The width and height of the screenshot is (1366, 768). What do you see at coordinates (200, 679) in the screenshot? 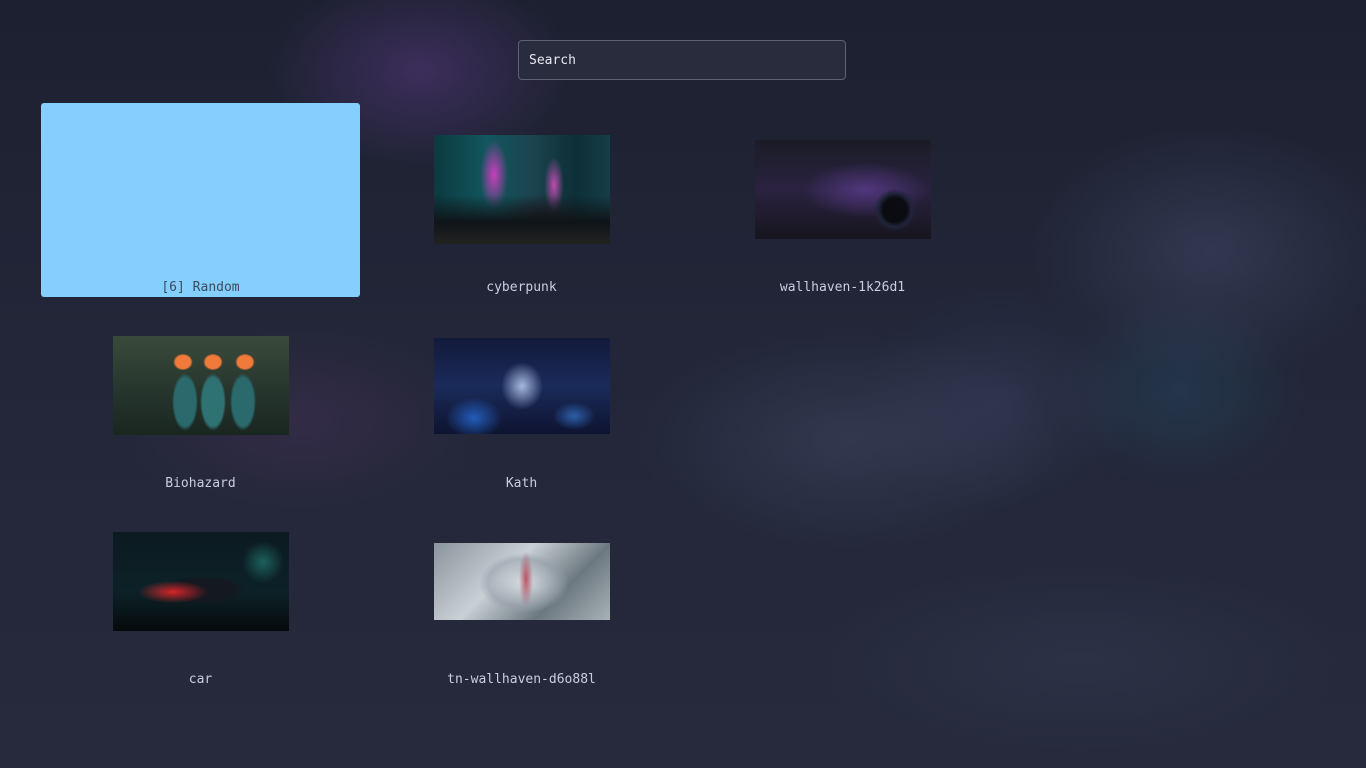
I see `wallpaper-label: car` at bounding box center [200, 679].